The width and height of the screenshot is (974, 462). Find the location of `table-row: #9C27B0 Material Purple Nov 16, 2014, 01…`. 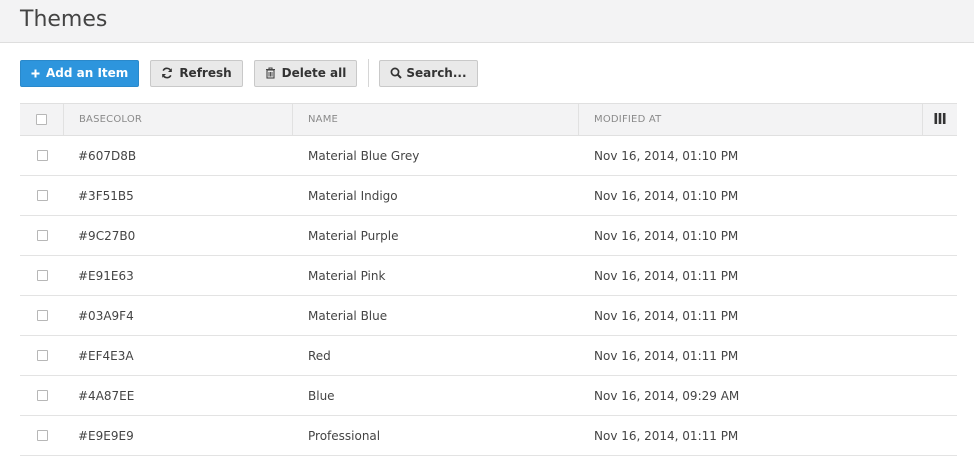

table-row: #9C27B0 Material Purple Nov 16, 2014, 01… is located at coordinates (488, 236).